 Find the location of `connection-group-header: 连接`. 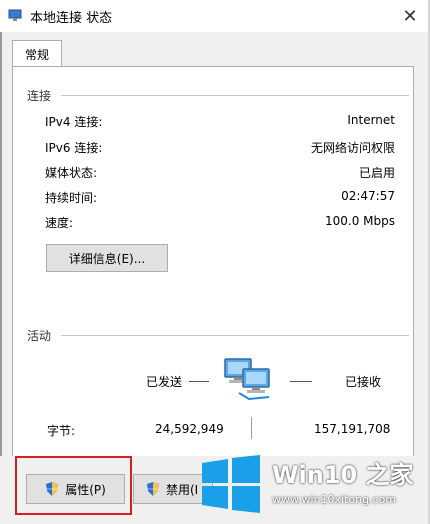

connection-group-header: 连接 is located at coordinates (39, 96).